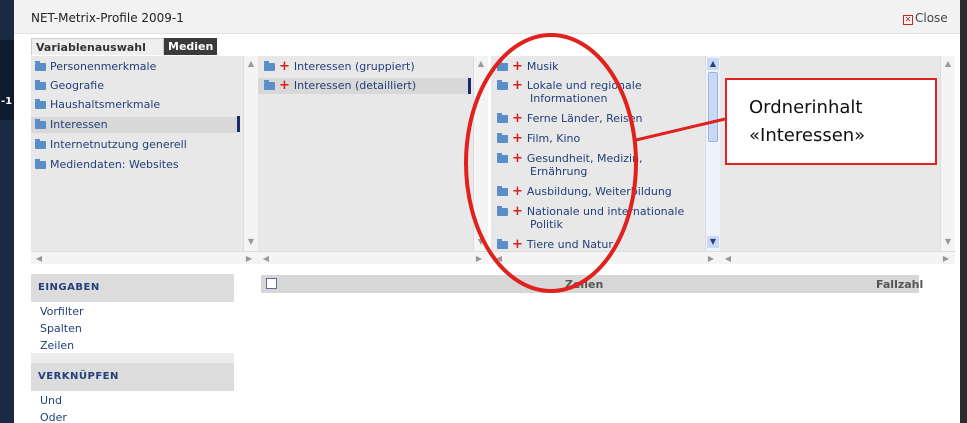 The height and width of the screenshot is (423, 967). Describe the element at coordinates (806, 107) in the screenshot. I see `annotation-line1: Ordnerinhalt` at that location.